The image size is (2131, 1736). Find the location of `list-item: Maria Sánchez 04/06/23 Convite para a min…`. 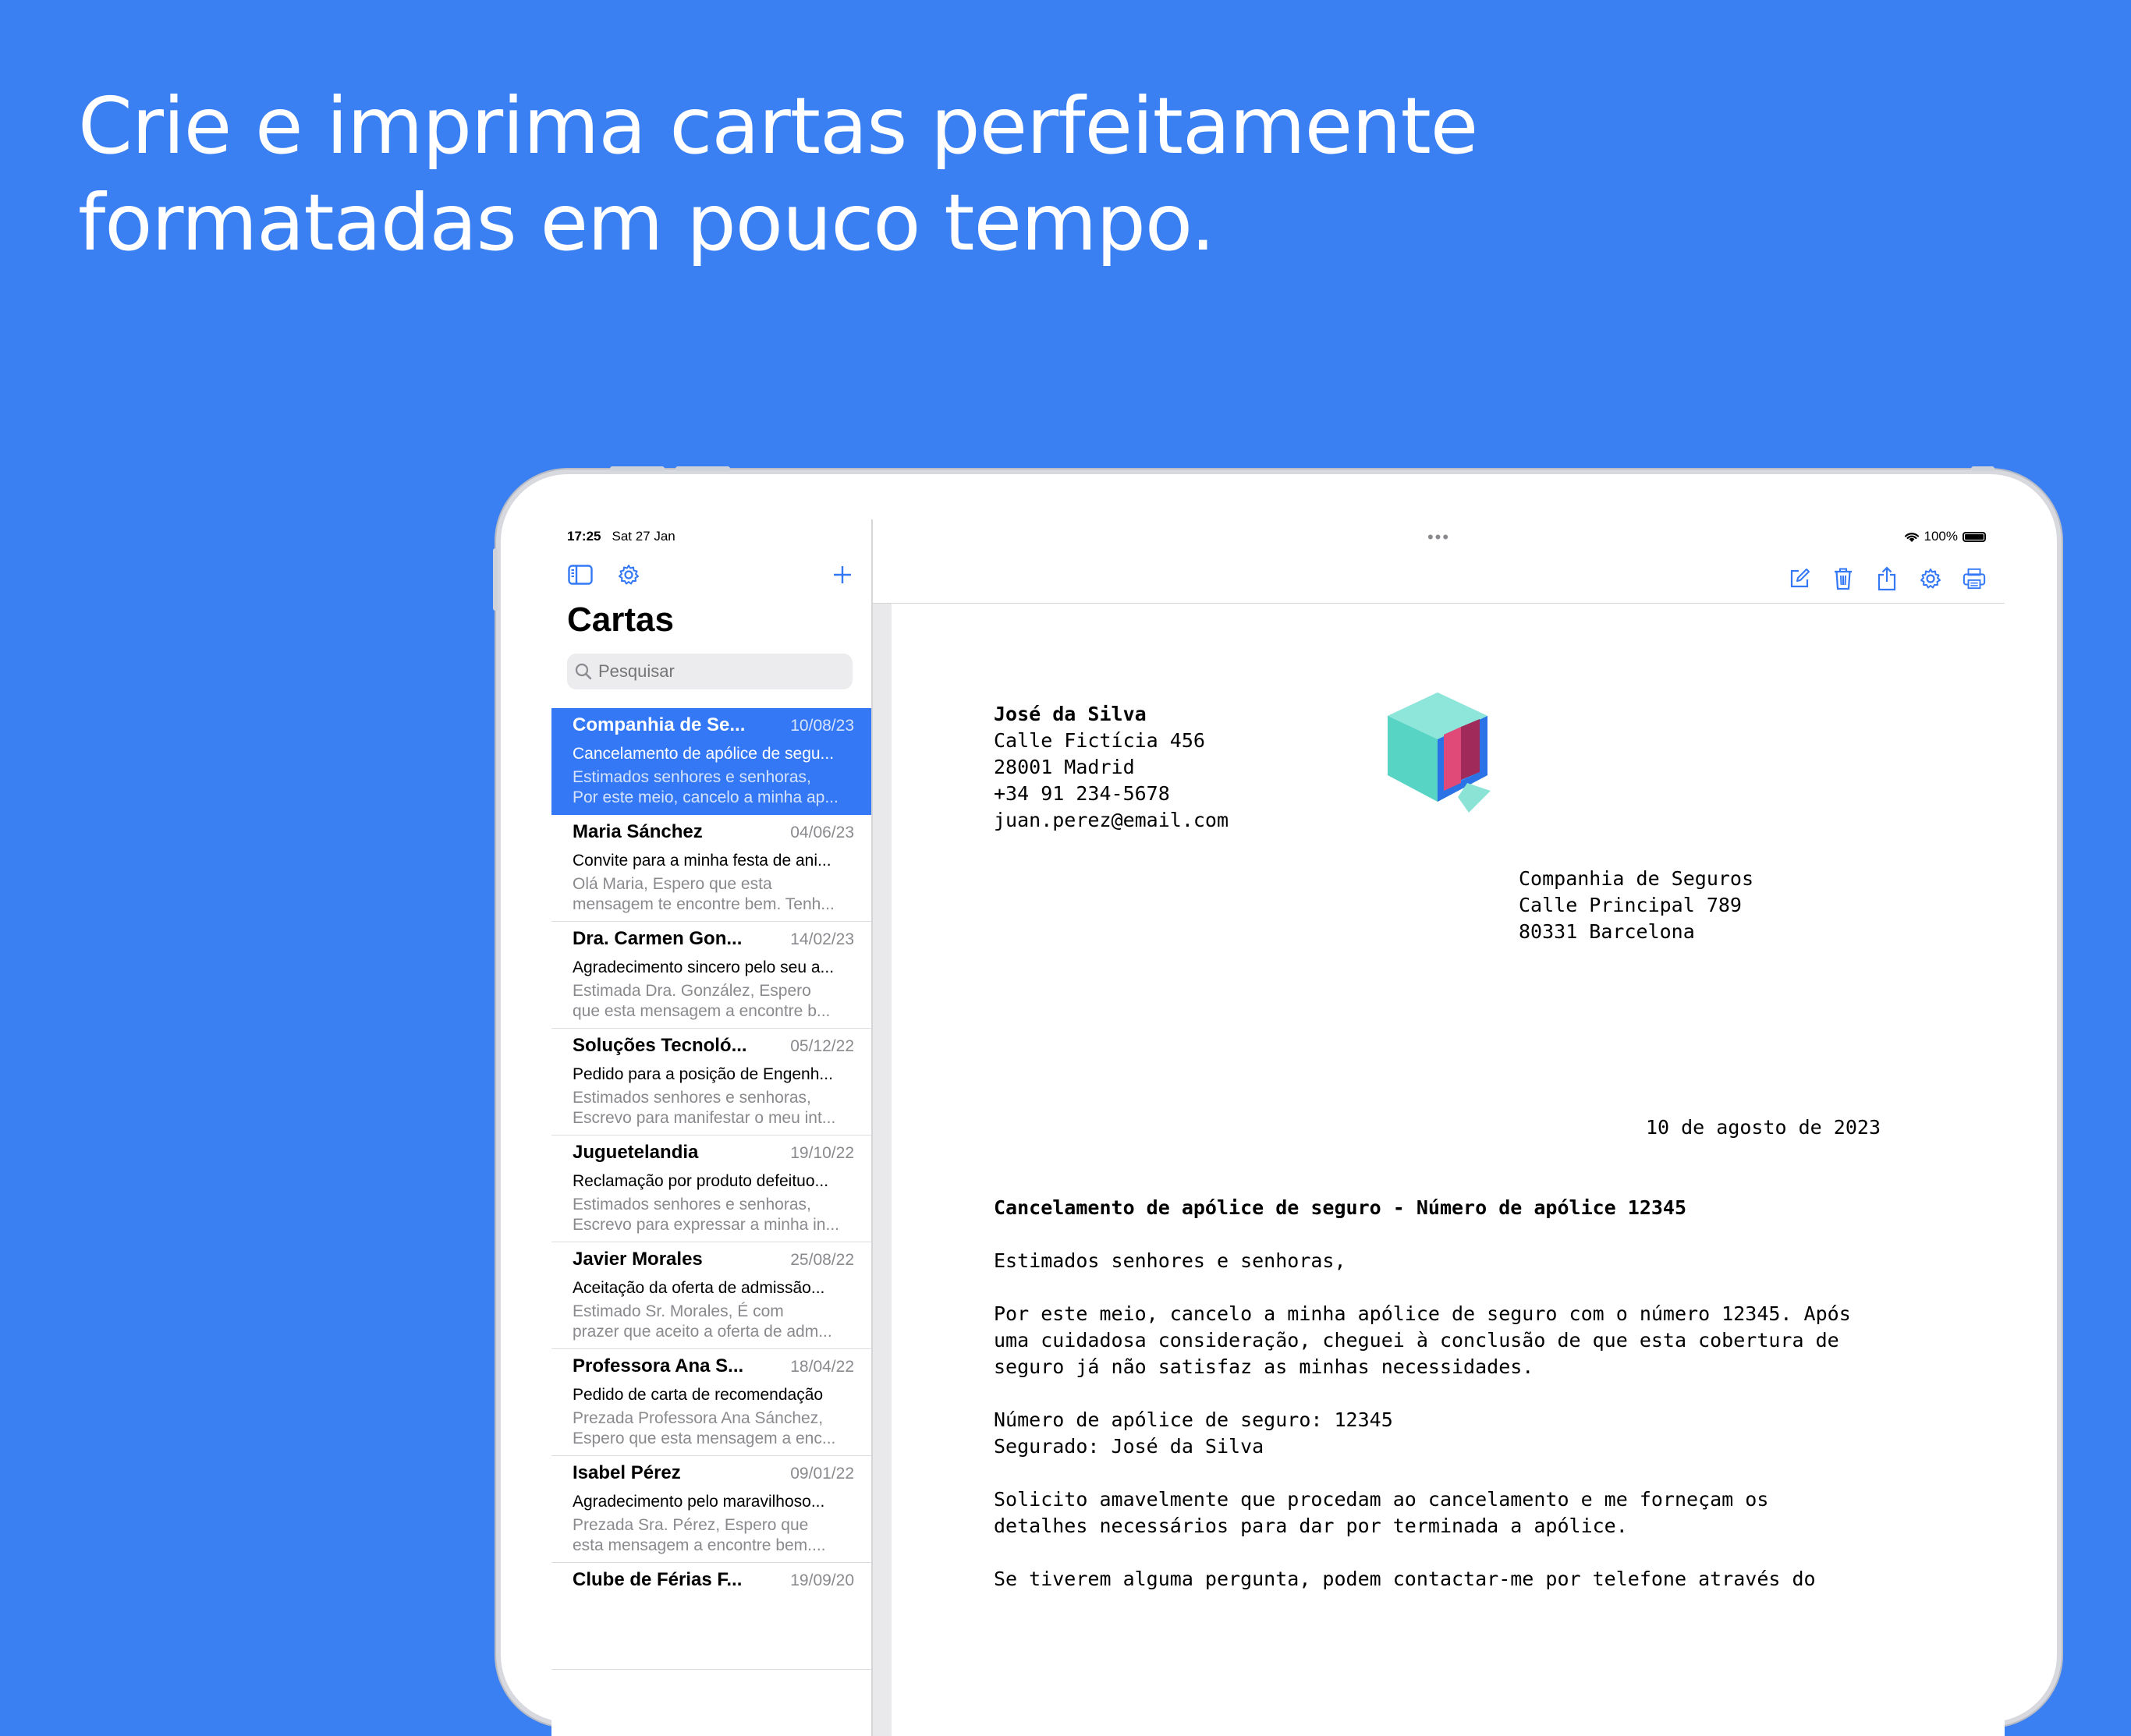

list-item: Maria Sánchez 04/06/23 Convite para a min… is located at coordinates (711, 868).